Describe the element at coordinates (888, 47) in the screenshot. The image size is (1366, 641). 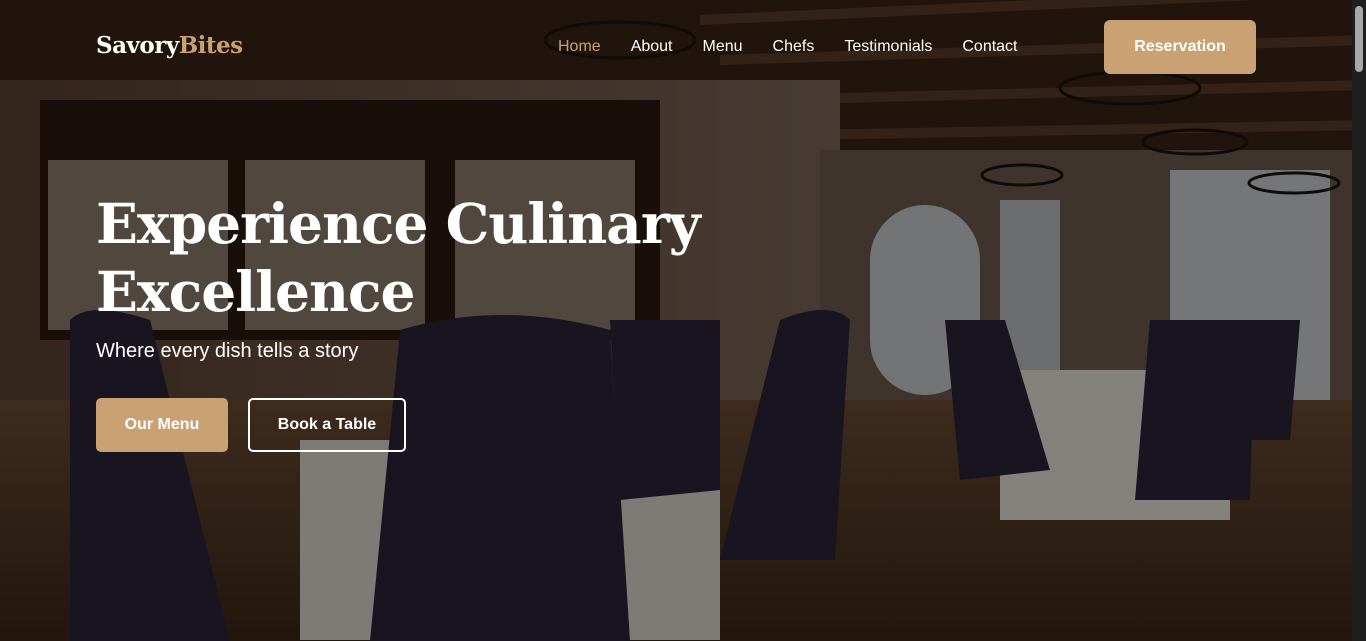
I see `nav-testimonials: Testimonials` at that location.